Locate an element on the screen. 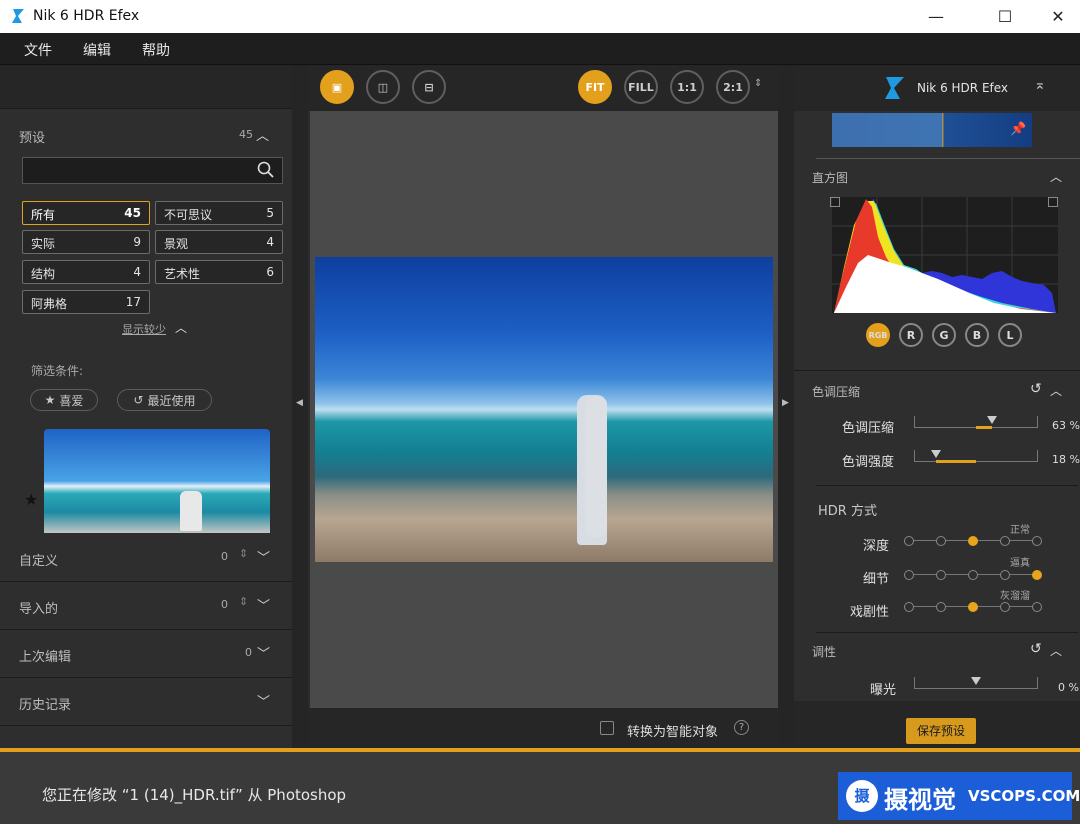 The height and width of the screenshot is (824, 1080). menu-help: 帮助 is located at coordinates (156, 50).